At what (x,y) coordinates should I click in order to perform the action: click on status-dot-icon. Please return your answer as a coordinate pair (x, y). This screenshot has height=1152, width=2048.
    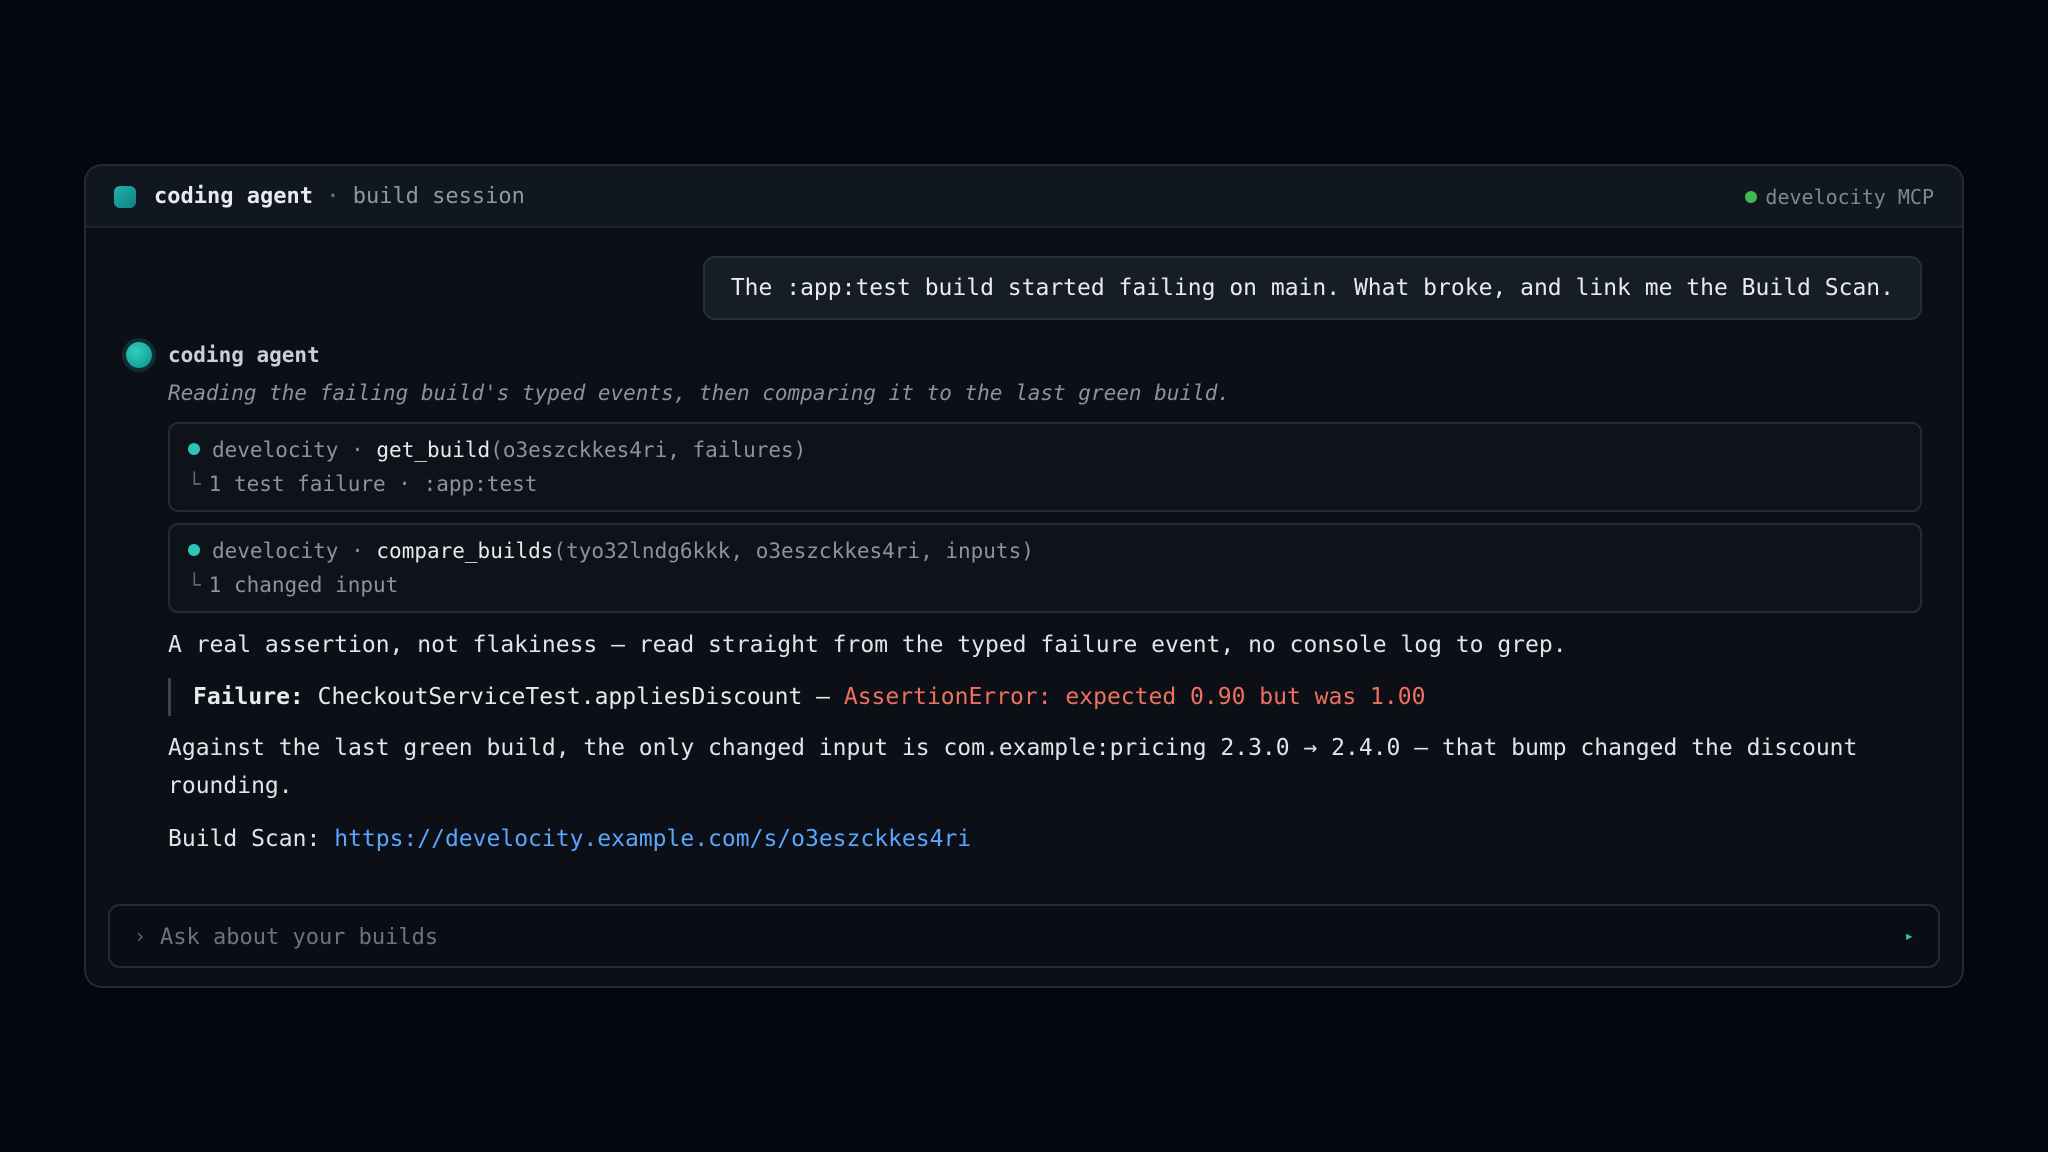
    Looking at the image, I should click on (1751, 197).